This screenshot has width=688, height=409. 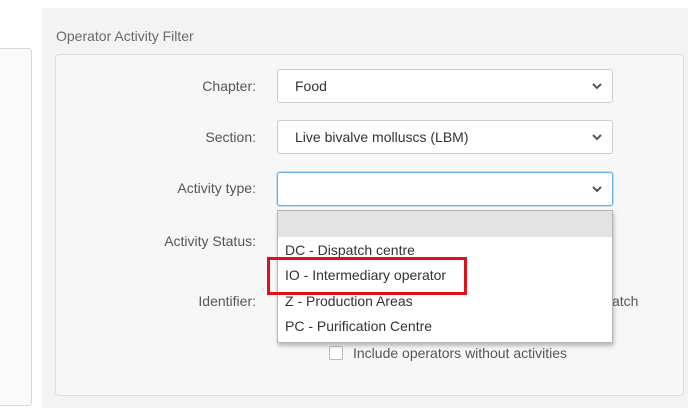 I want to click on panel-title: Operator Activity Filter, so click(x=125, y=36).